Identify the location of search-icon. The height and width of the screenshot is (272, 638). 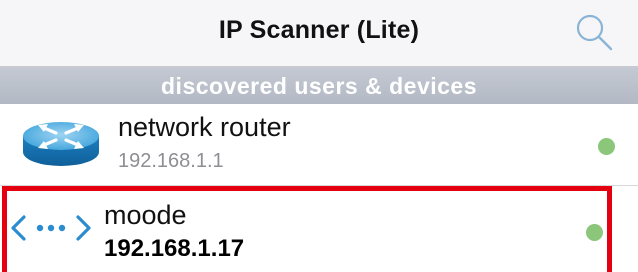
(594, 32).